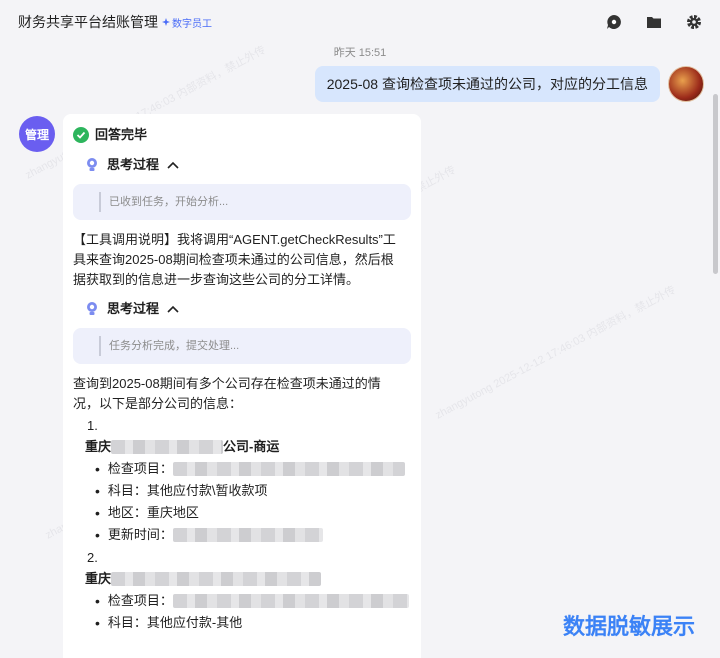  I want to click on result-intro: 查询到2025-08期间有多个公司存在检查项未通过的情况，以下是部分公司的信息：, so click(227, 393).